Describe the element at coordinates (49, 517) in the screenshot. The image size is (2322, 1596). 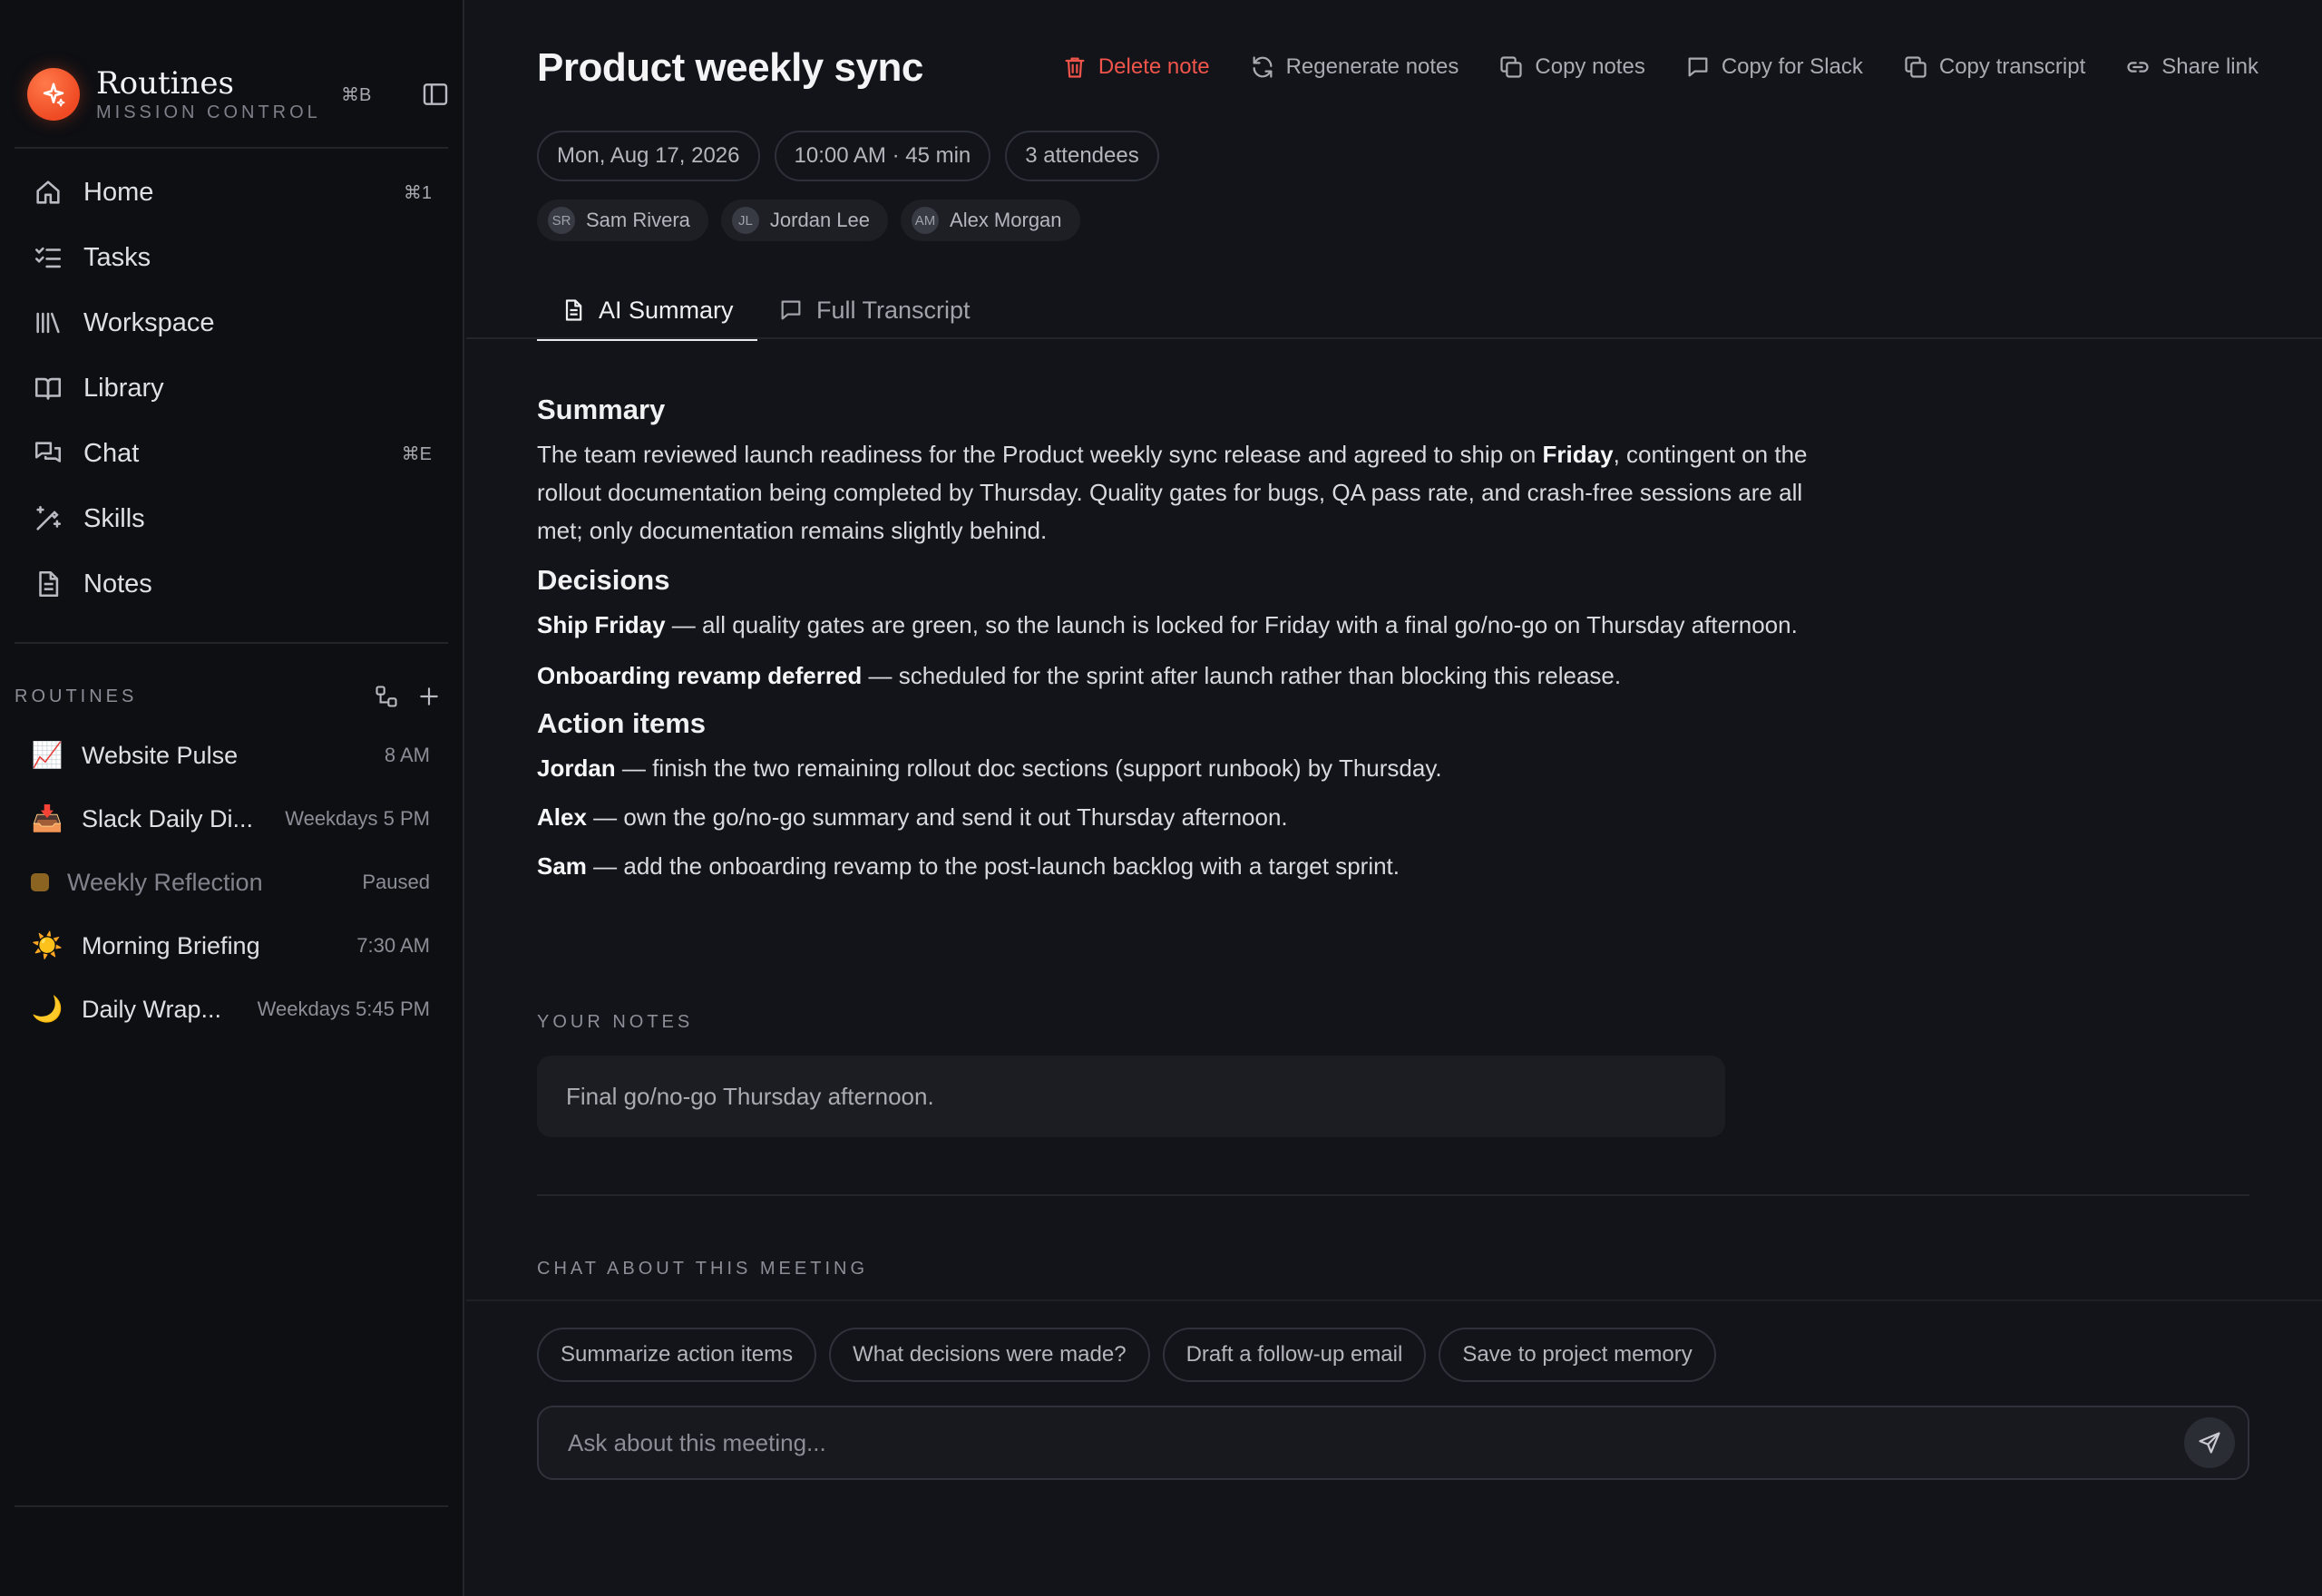
I see `wand-icon` at that location.